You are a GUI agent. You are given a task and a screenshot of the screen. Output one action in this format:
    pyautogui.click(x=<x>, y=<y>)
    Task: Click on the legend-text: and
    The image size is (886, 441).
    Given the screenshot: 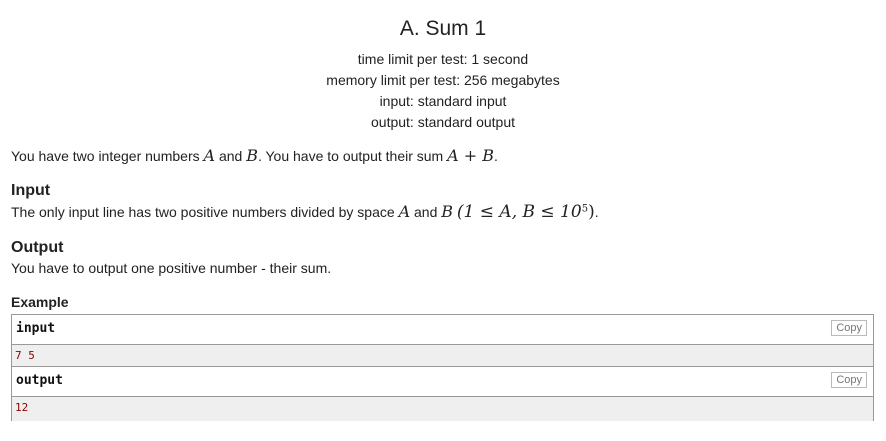 What is the action you would take?
    pyautogui.click(x=231, y=156)
    